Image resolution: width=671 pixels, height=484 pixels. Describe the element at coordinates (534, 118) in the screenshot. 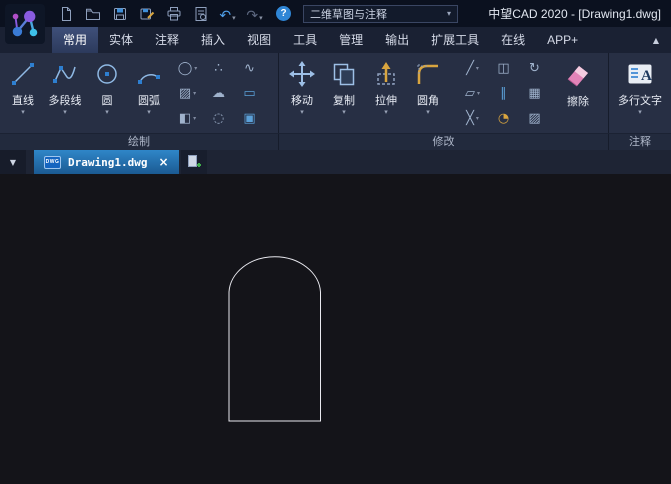

I see `explode-tool: ▨` at that location.